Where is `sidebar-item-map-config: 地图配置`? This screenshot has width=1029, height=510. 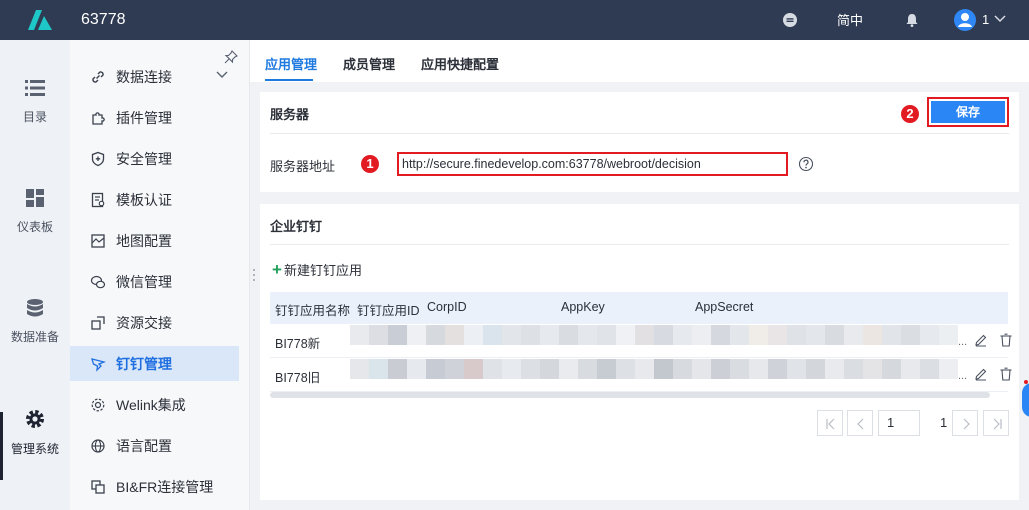 sidebar-item-map-config: 地图配置 is located at coordinates (154, 240).